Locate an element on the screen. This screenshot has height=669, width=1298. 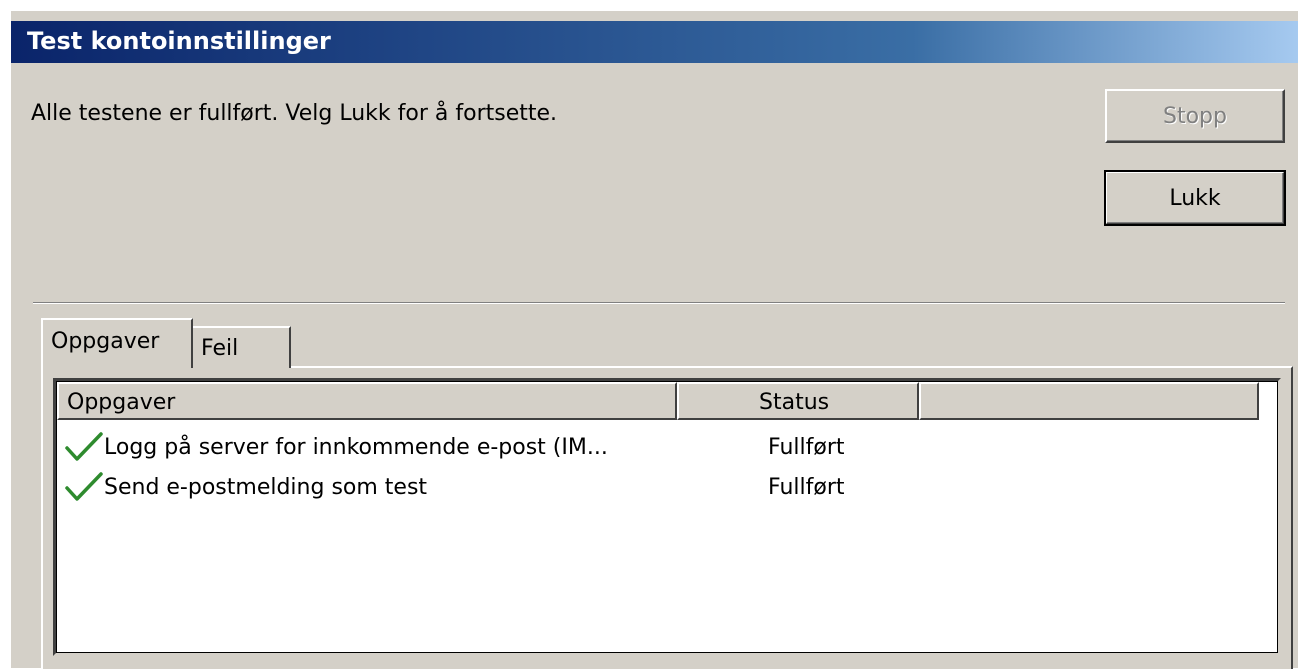
column-header-tasks: Oppgaver is located at coordinates (367, 401).